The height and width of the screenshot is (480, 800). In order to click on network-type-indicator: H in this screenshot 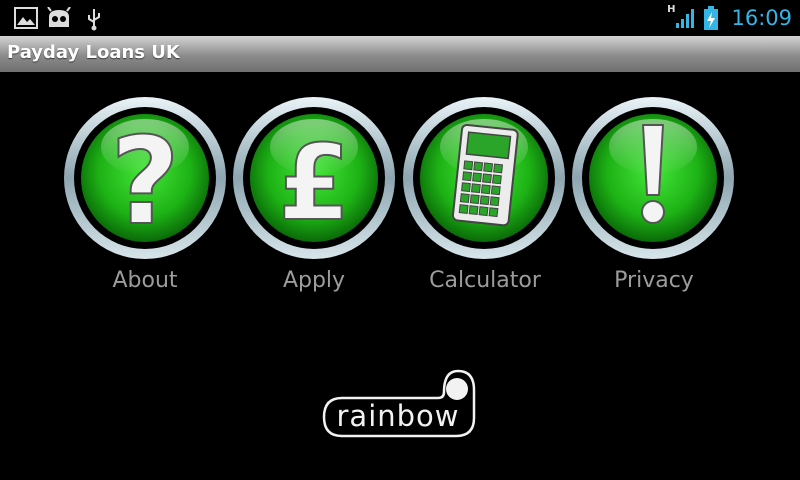, I will do `click(671, 9)`.